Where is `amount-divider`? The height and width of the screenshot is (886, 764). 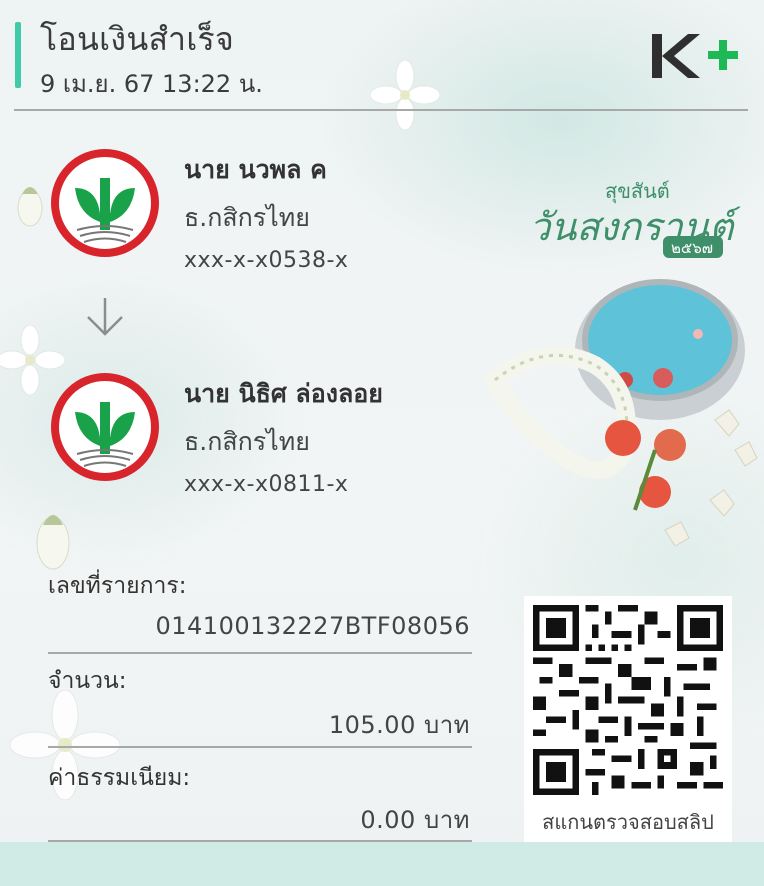
amount-divider is located at coordinates (260, 747).